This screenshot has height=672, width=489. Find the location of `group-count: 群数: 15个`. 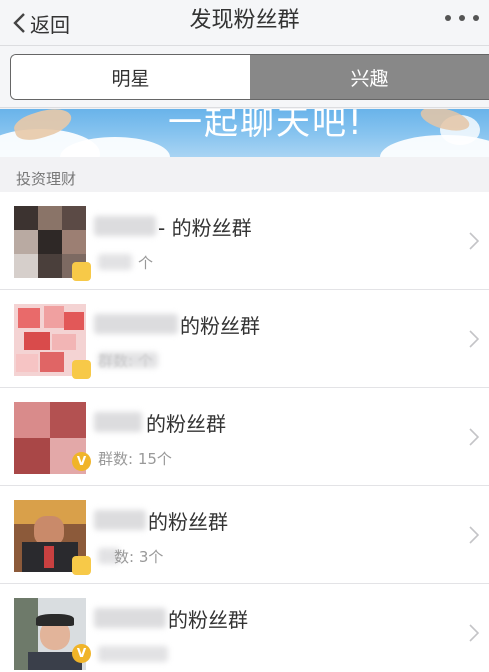

group-count: 群数: 15个 is located at coordinates (135, 459).